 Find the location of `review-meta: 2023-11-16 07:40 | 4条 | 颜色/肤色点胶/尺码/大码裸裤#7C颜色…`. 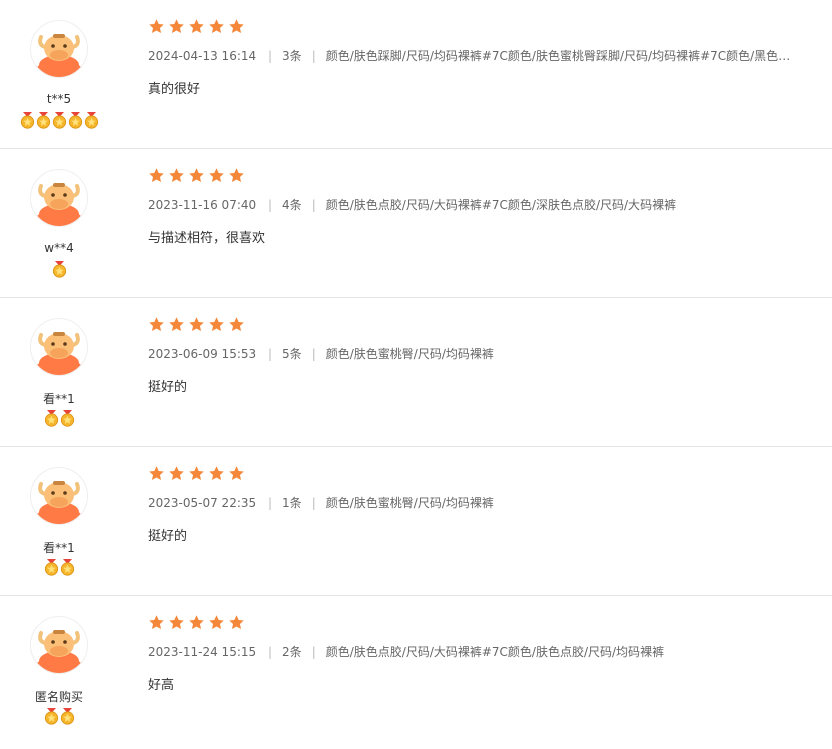

review-meta: 2023-11-16 07:40 | 4条 | 颜色/肤色点胶/尺码/大码裸裤#7C颜色… is located at coordinates (473, 204).